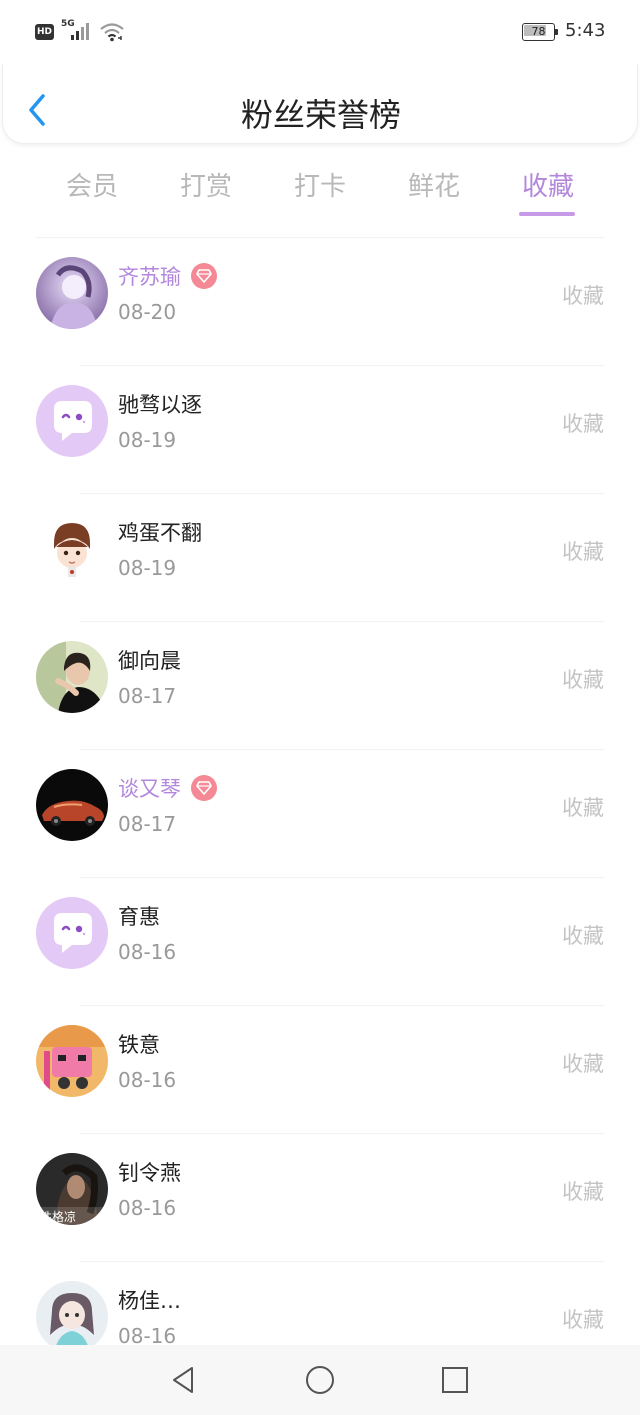 The height and width of the screenshot is (1415, 640). Describe the element at coordinates (455, 1380) in the screenshot. I see `square-recents-icon` at that location.